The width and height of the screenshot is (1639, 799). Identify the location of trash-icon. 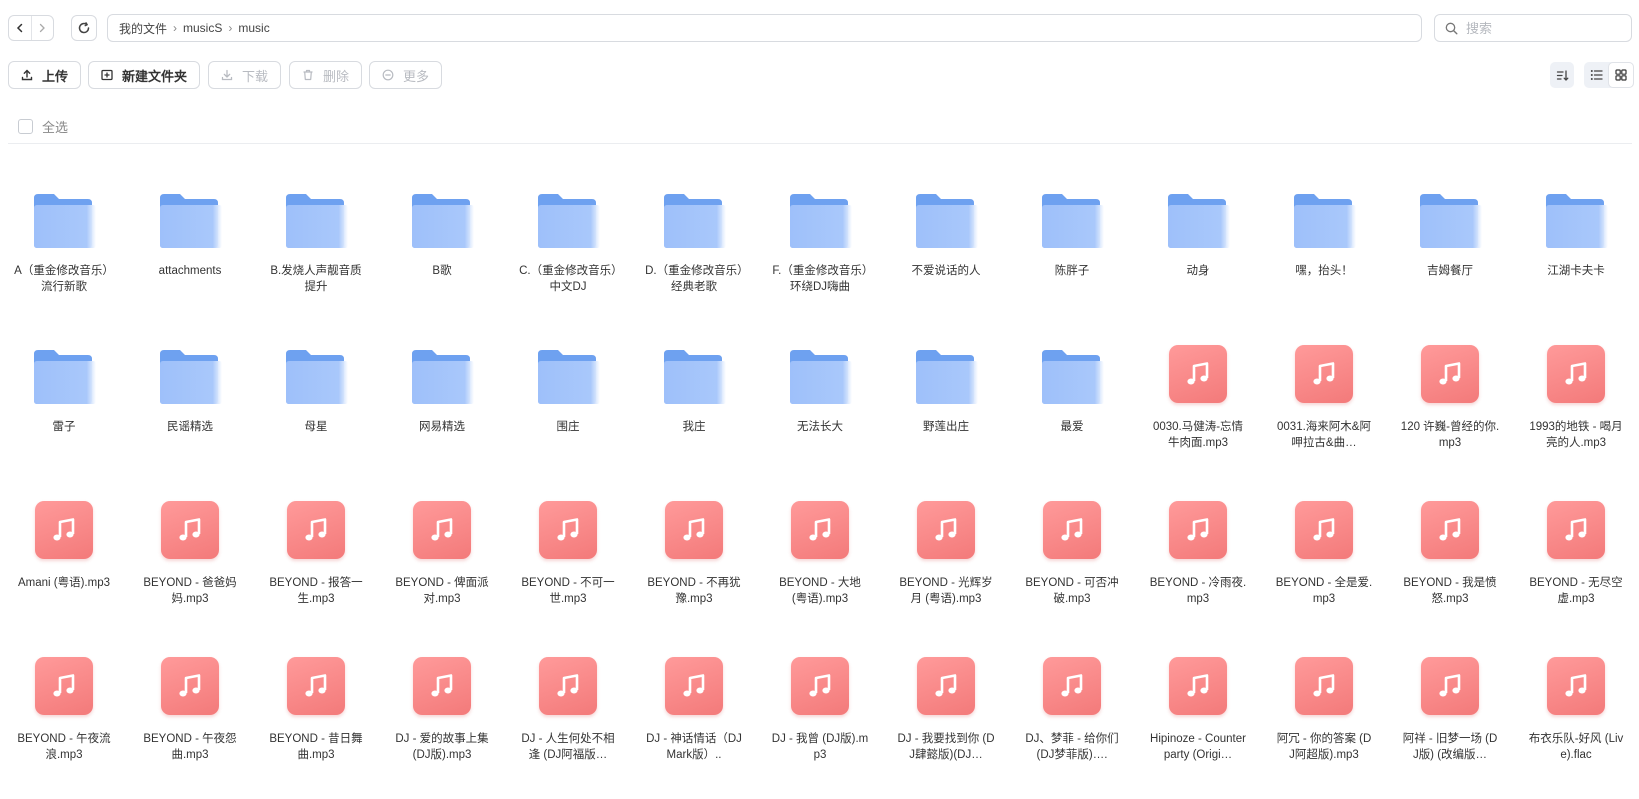
(308, 75).